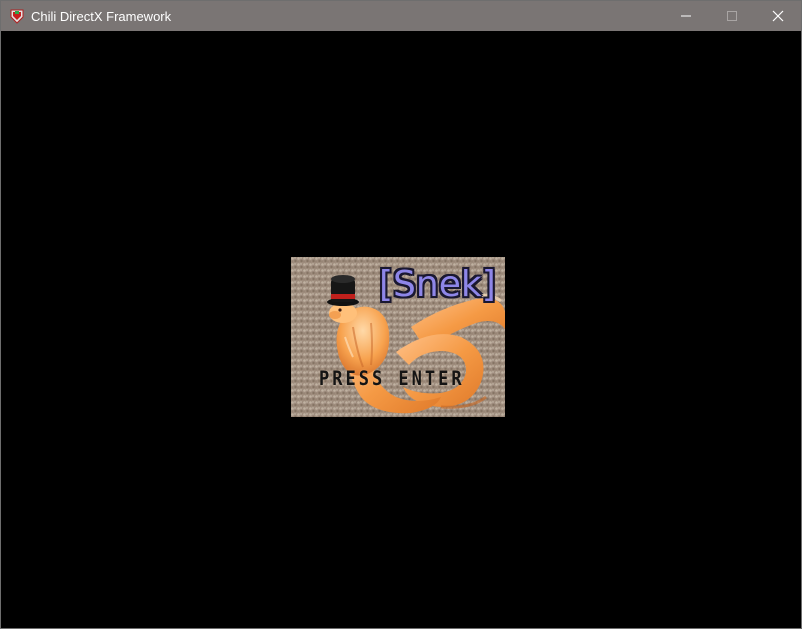 This screenshot has width=802, height=629. I want to click on minimize-icon, so click(686, 16).